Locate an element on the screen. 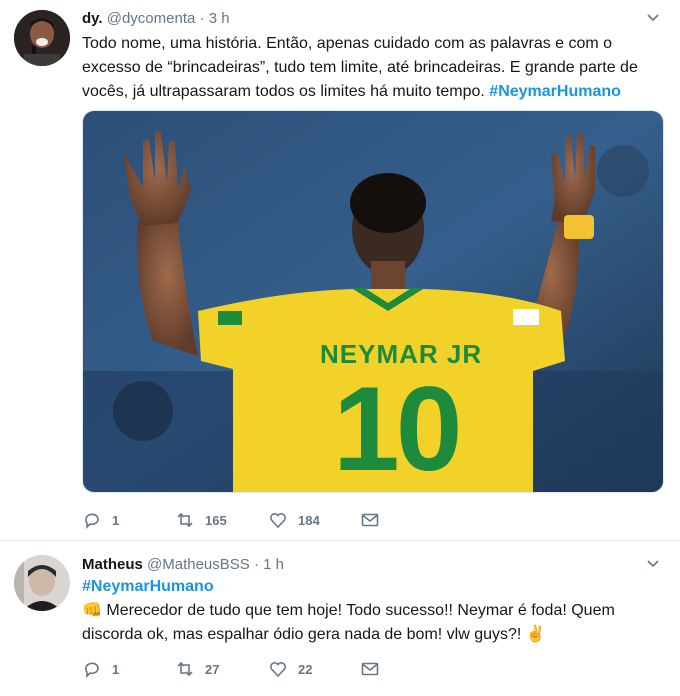  timestamp: 1 h is located at coordinates (273, 564).